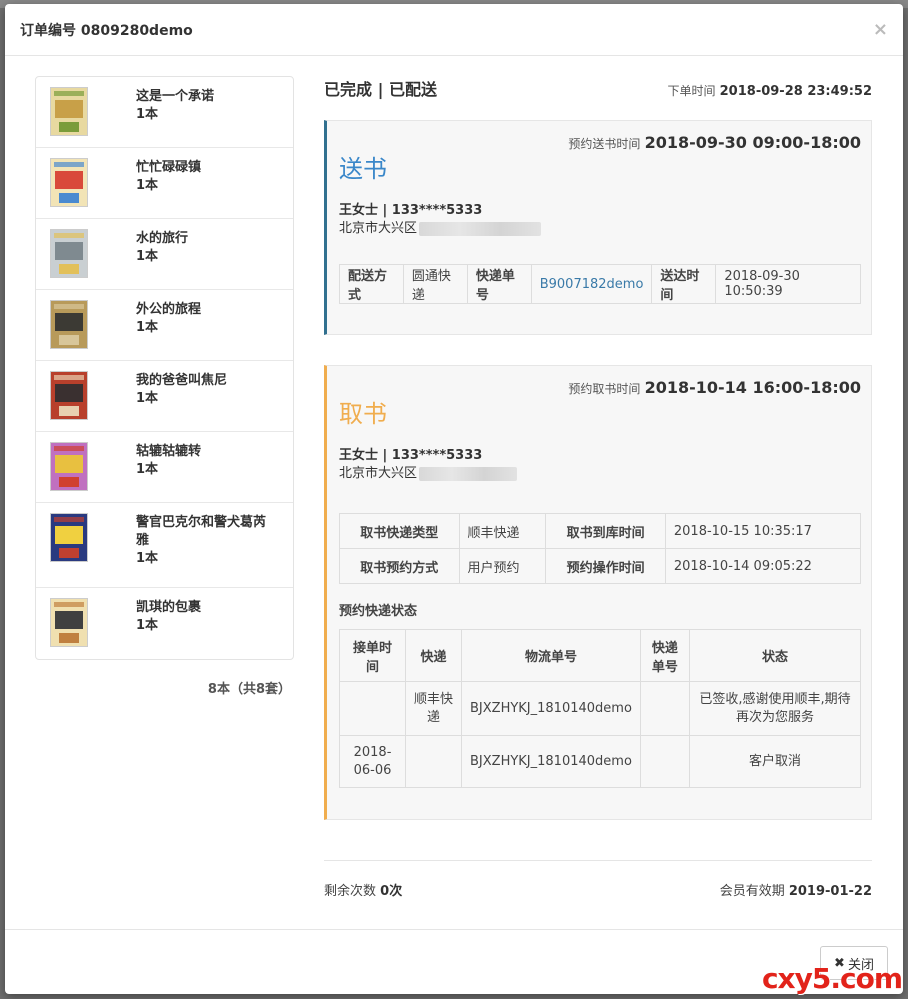 The image size is (908, 999). Describe the element at coordinates (598, 889) in the screenshot. I see `membership-info: 剩余次数 0次 会员有效期 2019-01-22` at that location.